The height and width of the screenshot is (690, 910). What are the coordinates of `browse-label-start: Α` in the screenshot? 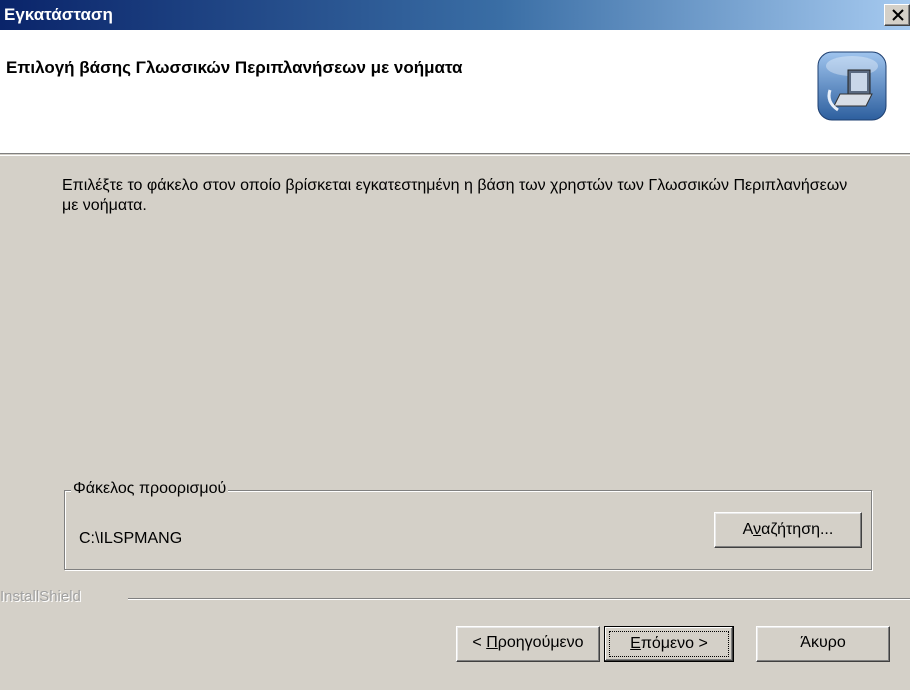 It's located at (748, 529).